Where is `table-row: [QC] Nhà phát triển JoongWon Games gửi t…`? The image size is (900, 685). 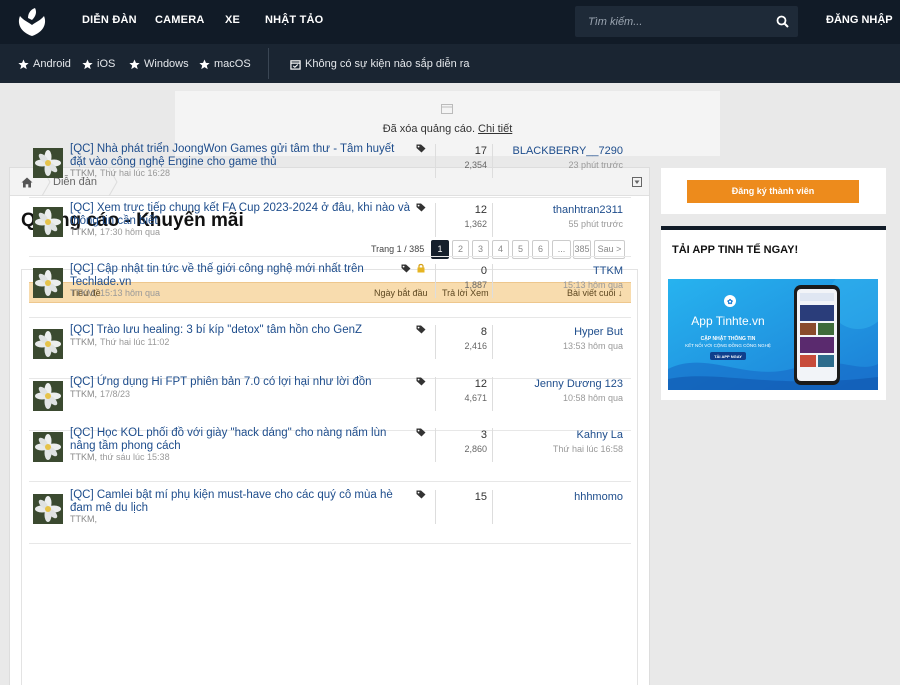 table-row: [QC] Nhà phát triển JoongWon Games gửi t… is located at coordinates (330, 168).